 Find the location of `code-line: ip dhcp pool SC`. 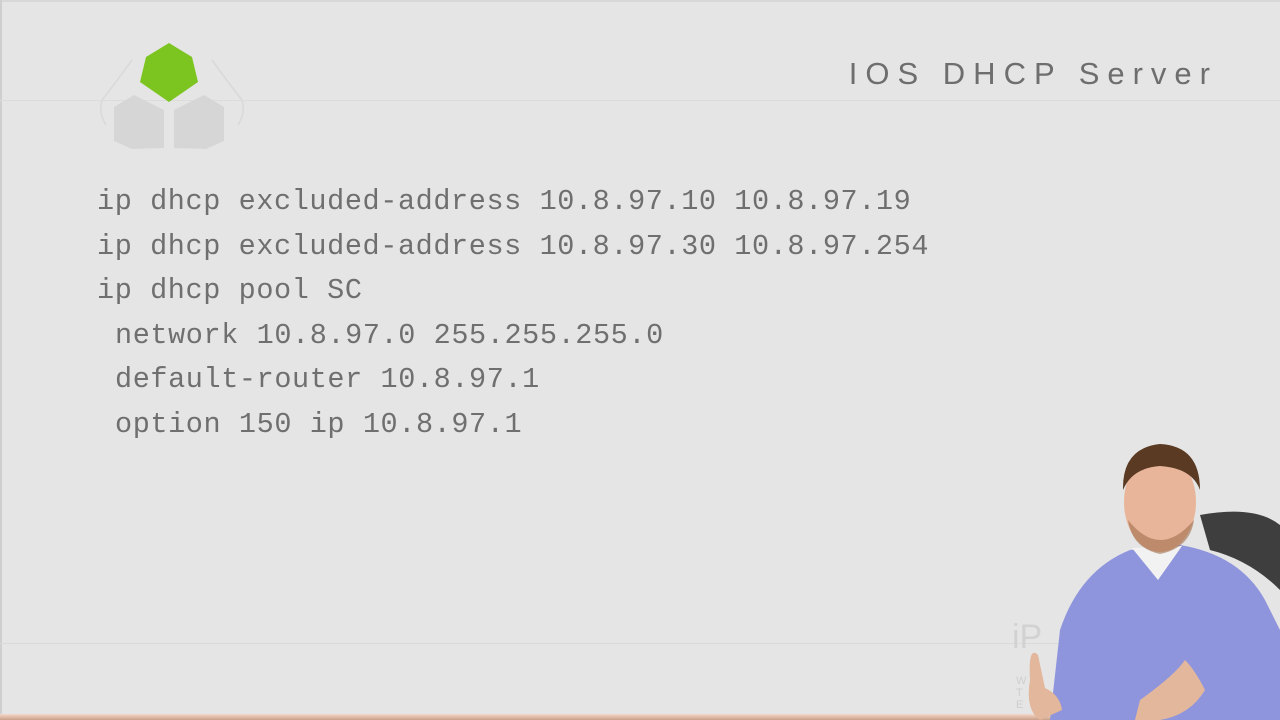

code-line: ip dhcp pool SC is located at coordinates (230, 290).